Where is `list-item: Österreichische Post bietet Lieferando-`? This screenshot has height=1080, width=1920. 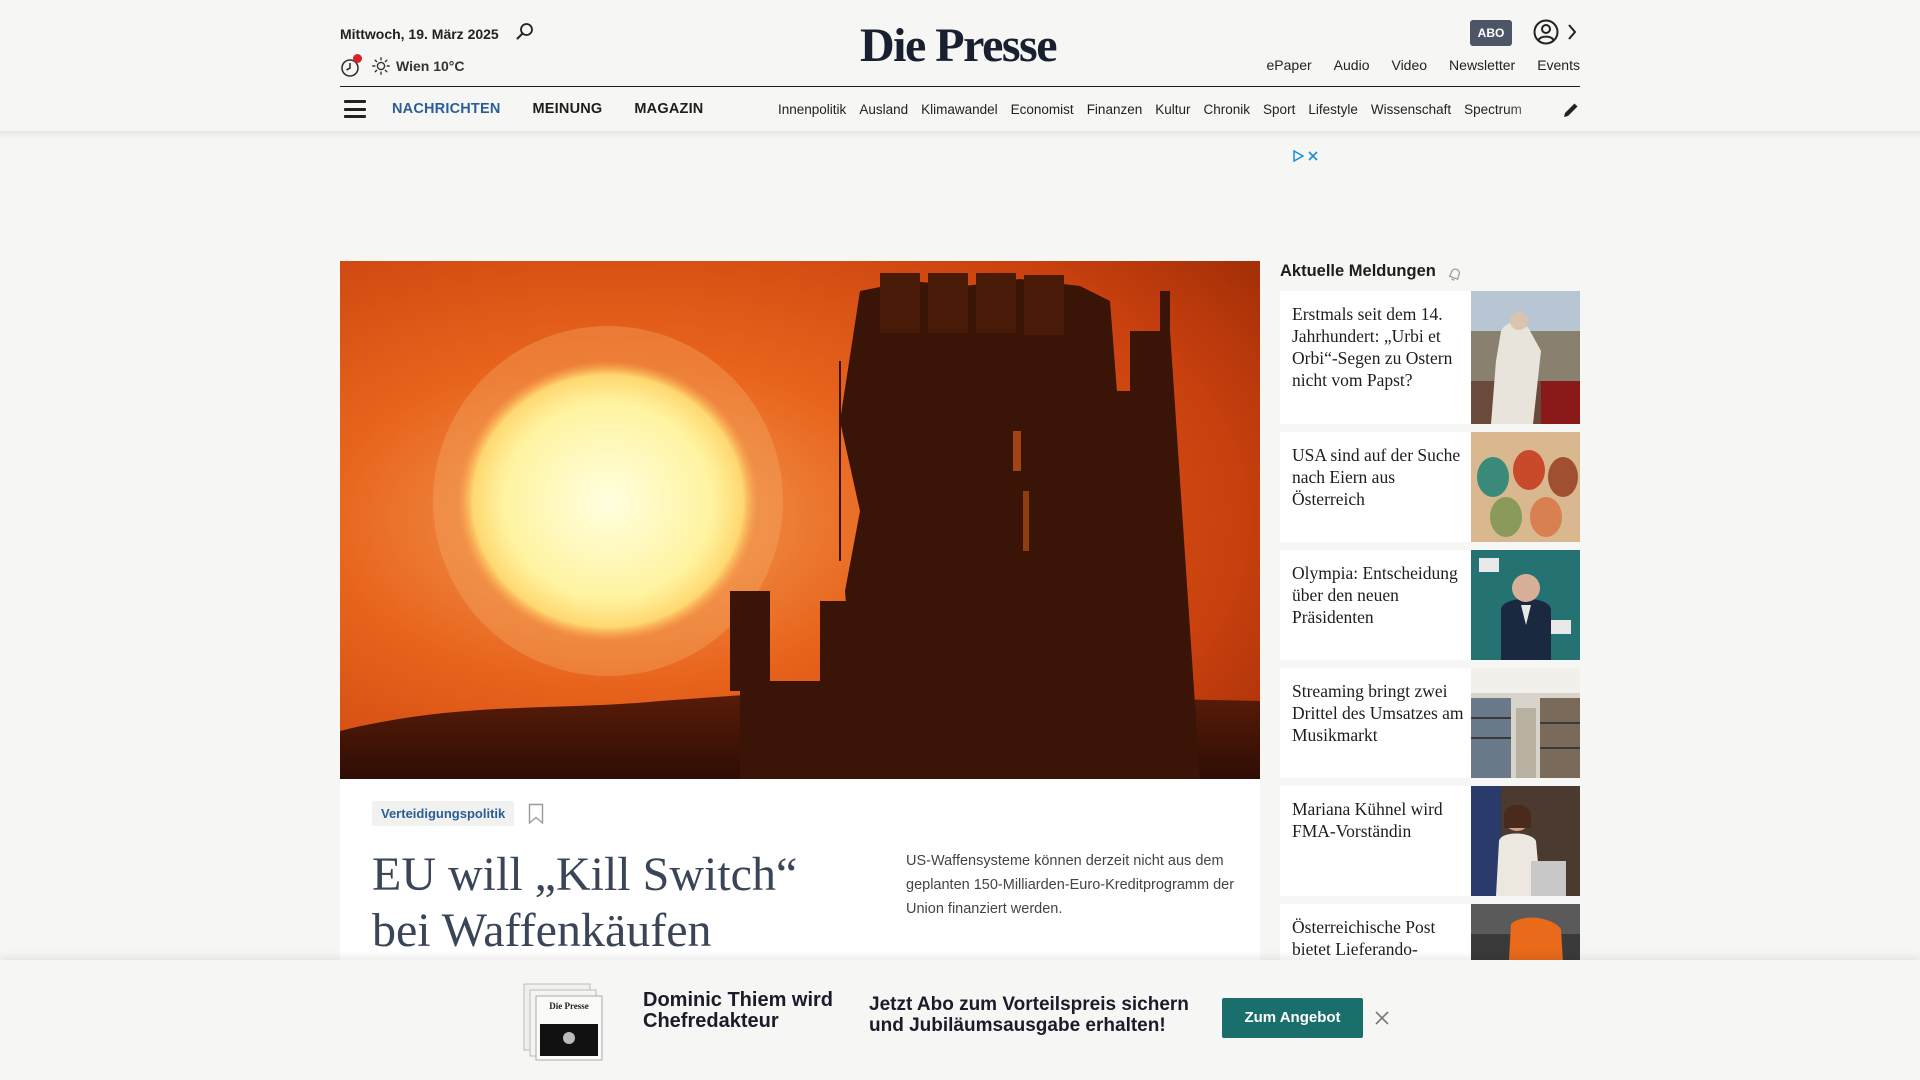 list-item: Österreichische Post bietet Lieferando- is located at coordinates (1430, 932).